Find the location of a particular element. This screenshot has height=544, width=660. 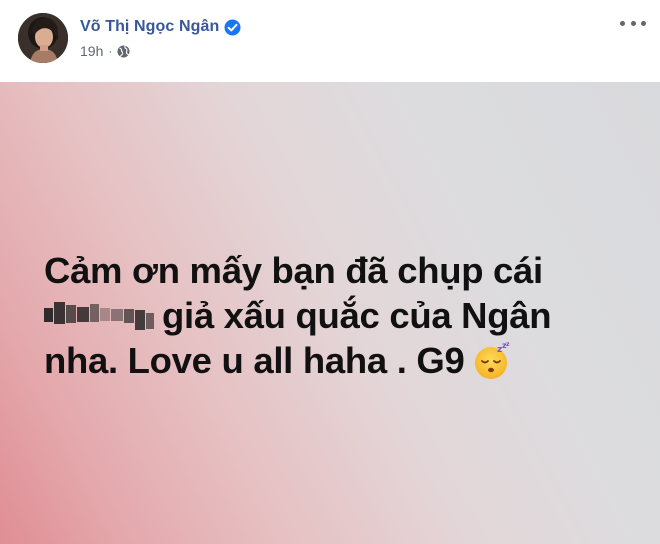

avatar-image is located at coordinates (43, 38).